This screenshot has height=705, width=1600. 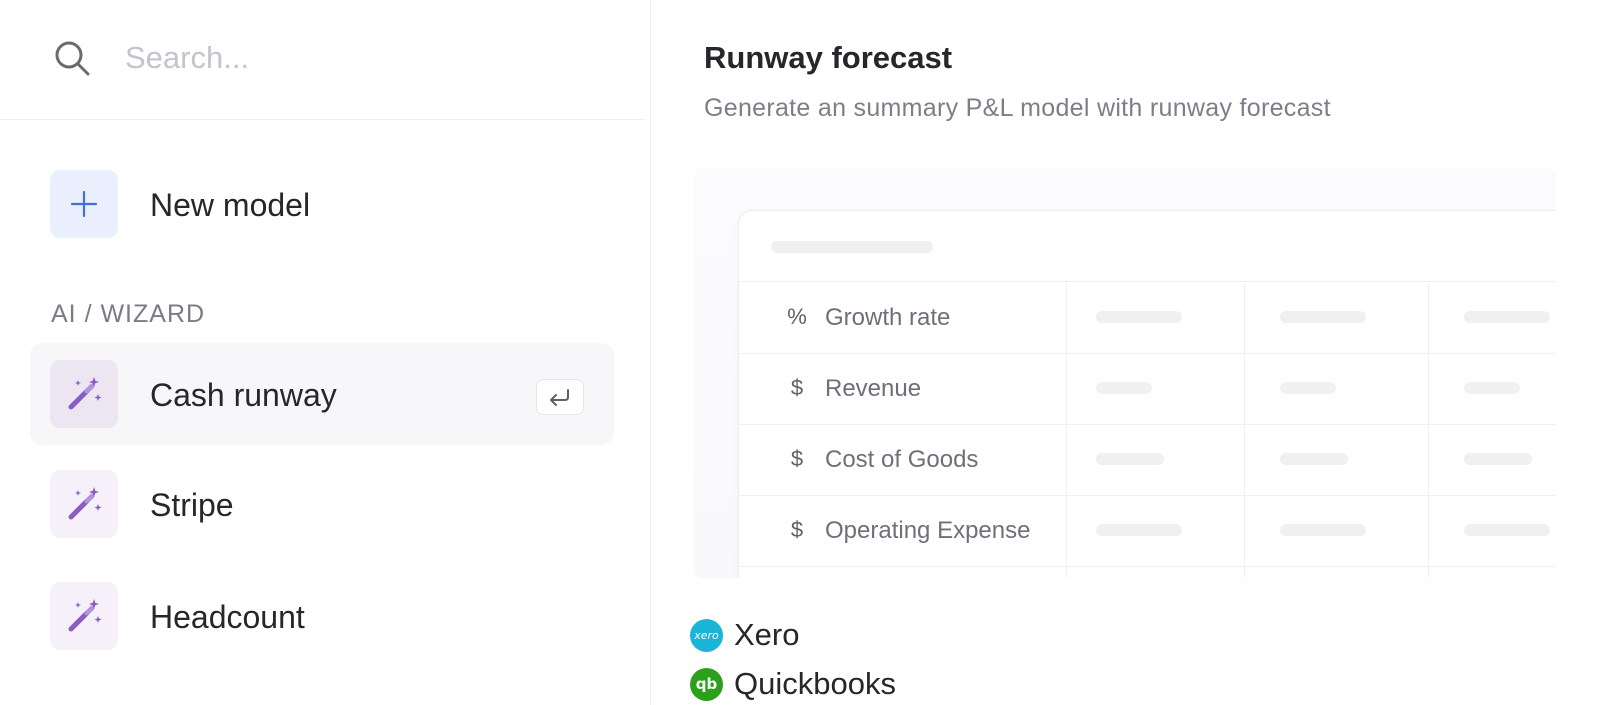 What do you see at coordinates (230, 205) in the screenshot?
I see `new-model-label: New model` at bounding box center [230, 205].